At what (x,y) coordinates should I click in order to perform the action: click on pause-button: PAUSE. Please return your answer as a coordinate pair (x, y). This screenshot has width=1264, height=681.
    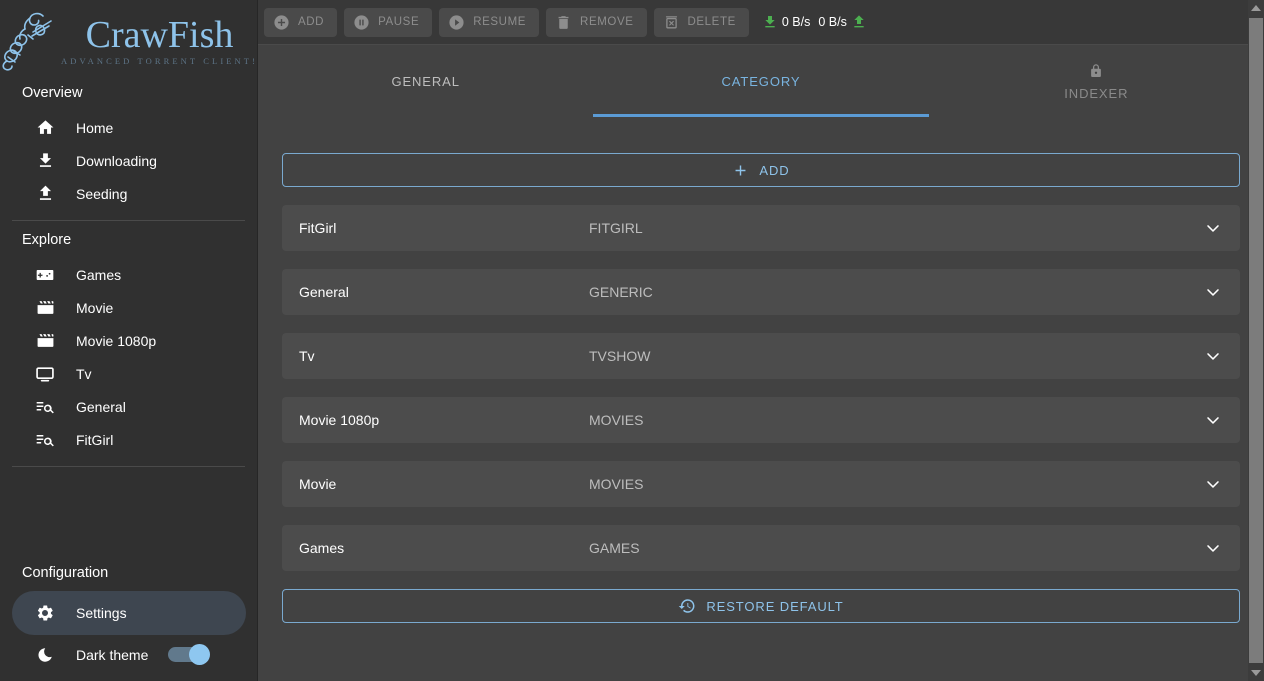
    Looking at the image, I should click on (388, 22).